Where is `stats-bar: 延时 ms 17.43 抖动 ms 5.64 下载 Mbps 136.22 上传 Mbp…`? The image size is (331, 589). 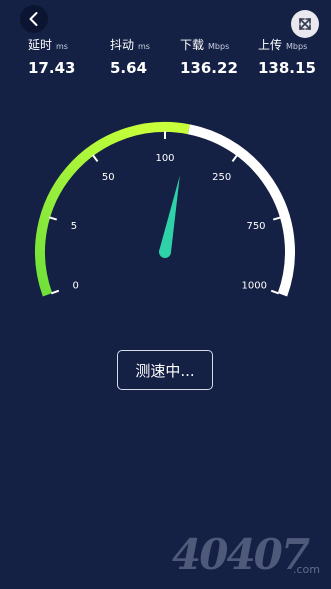 stats-bar: 延时 ms 17.43 抖动 ms 5.64 下载 Mbps 136.22 上传 Mbp… is located at coordinates (165, 58).